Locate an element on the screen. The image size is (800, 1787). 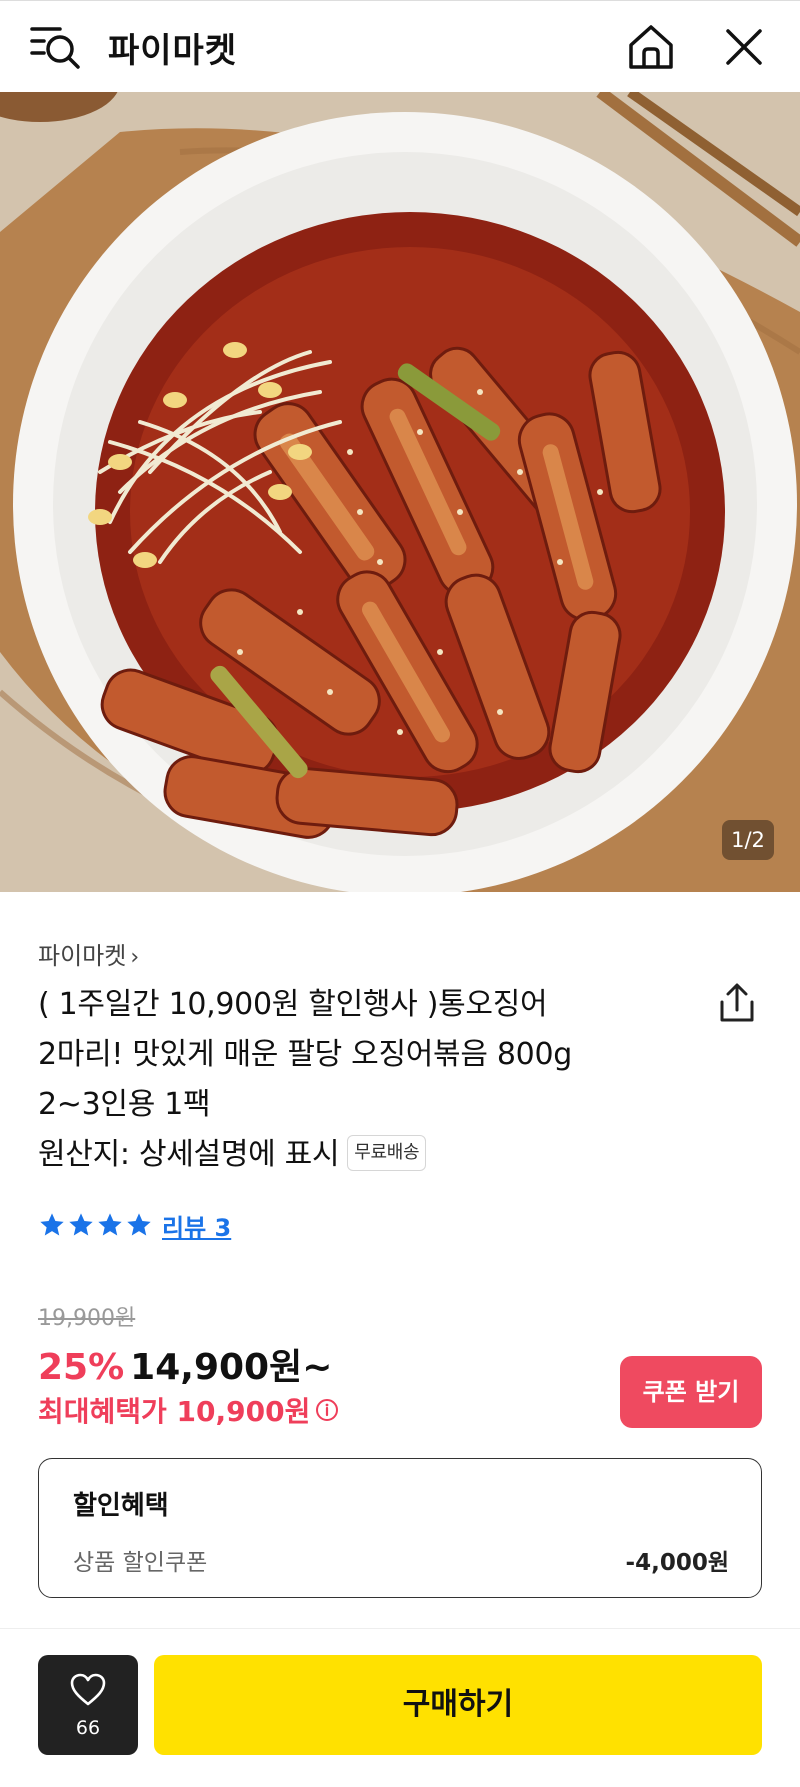
seller-name: 파이마켓 is located at coordinates (82, 956).